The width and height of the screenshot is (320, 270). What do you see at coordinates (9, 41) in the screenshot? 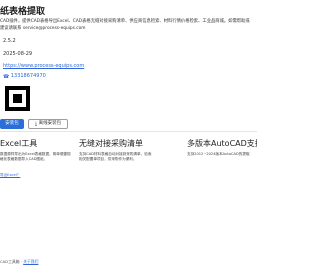
I see `version-text: 2.5.2` at bounding box center [9, 41].